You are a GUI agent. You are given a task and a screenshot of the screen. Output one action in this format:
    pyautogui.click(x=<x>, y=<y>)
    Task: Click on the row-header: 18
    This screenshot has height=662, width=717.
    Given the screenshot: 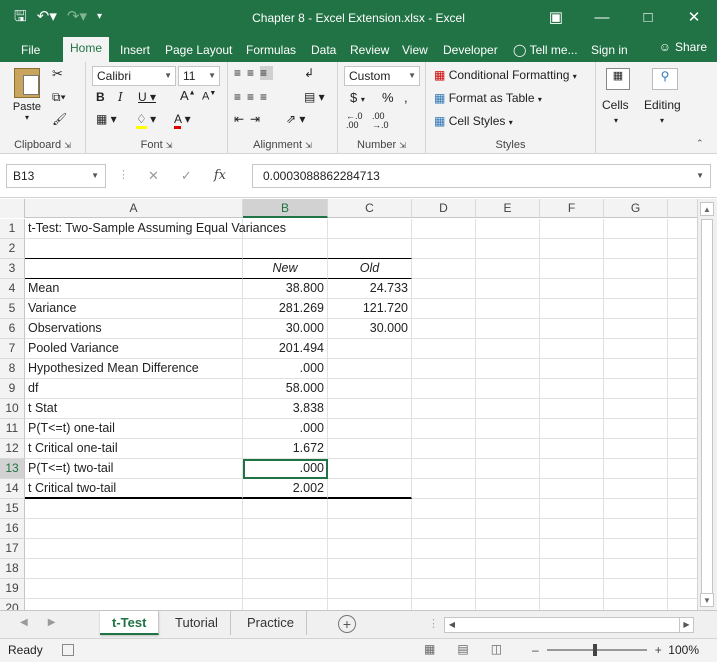 What is the action you would take?
    pyautogui.click(x=12, y=569)
    